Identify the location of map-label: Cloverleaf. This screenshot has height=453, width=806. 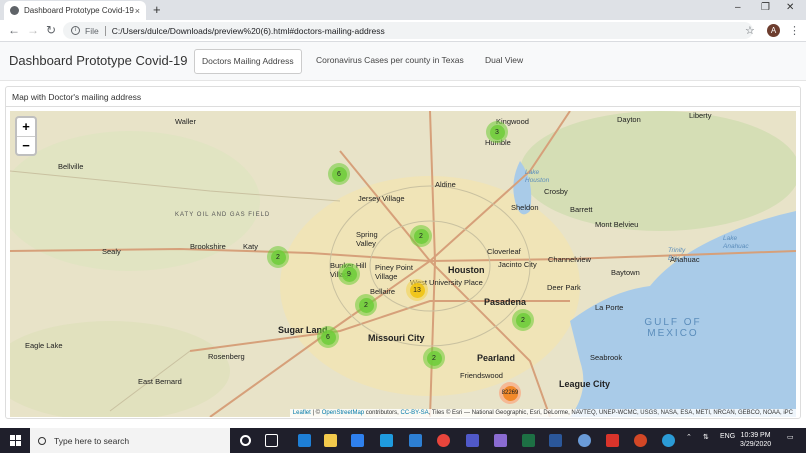
(504, 251).